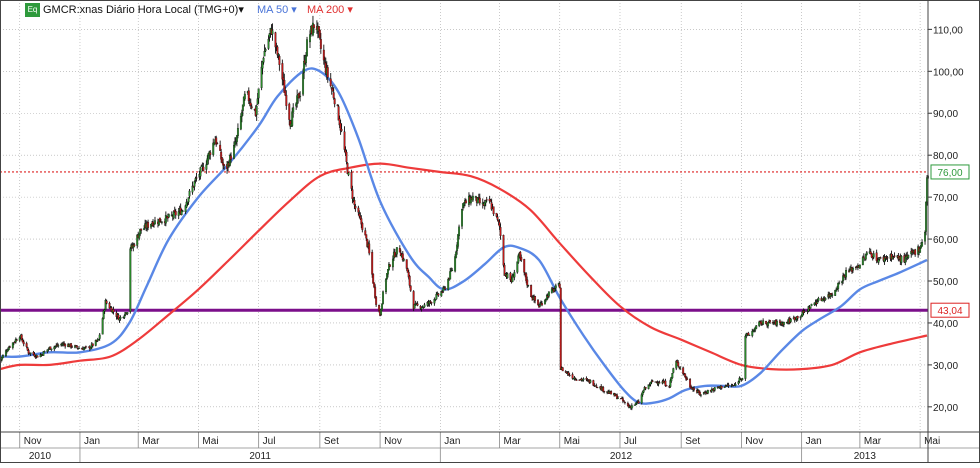 This screenshot has width=980, height=468. What do you see at coordinates (40, 456) in the screenshot?
I see `year-label: 2010` at bounding box center [40, 456].